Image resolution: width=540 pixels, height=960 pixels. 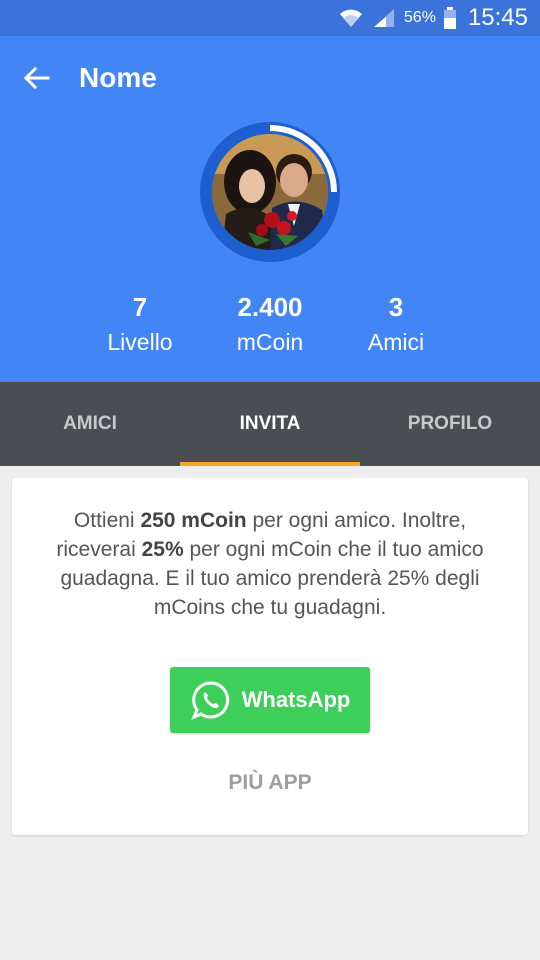 I want to click on page-title: Nome, so click(x=118, y=77).